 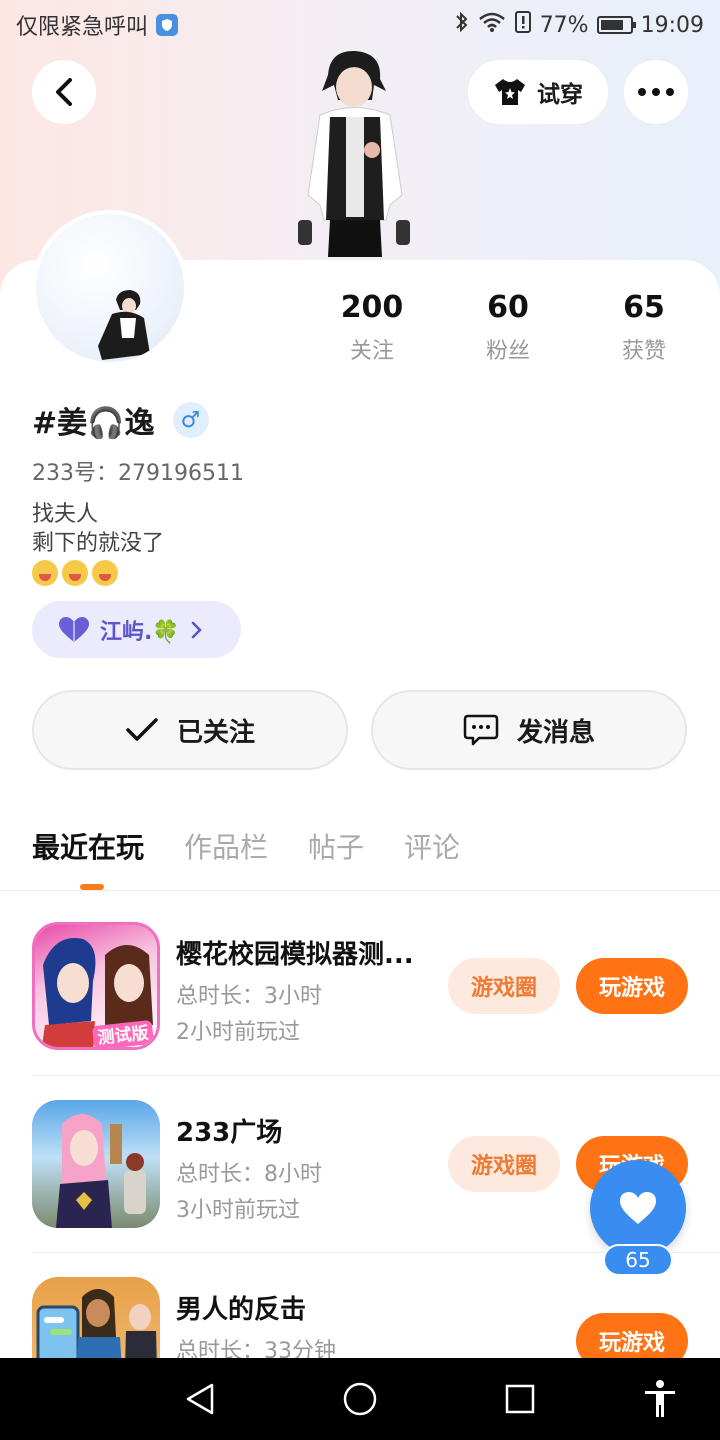 I want to click on send-message-label: 发消息, so click(x=555, y=732).